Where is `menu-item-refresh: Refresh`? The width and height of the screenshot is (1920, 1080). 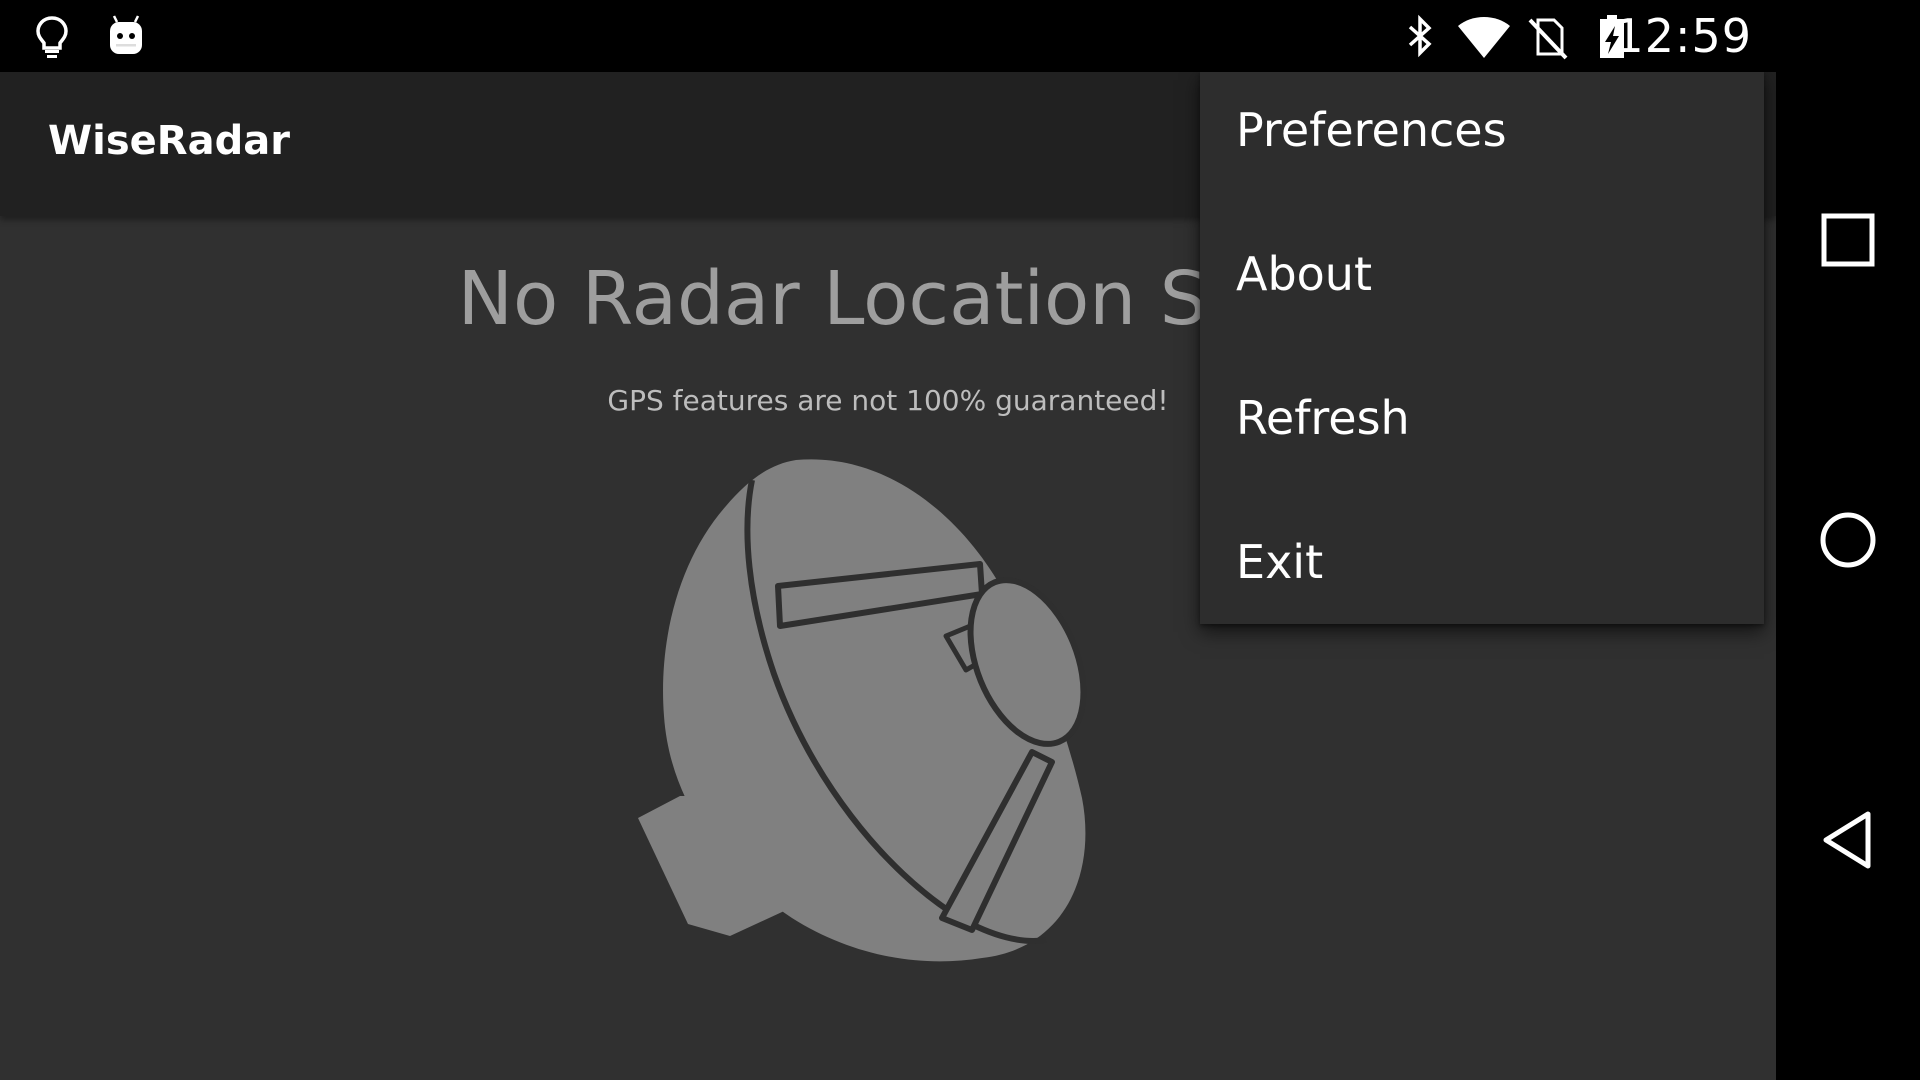 menu-item-refresh: Refresh is located at coordinates (1482, 432).